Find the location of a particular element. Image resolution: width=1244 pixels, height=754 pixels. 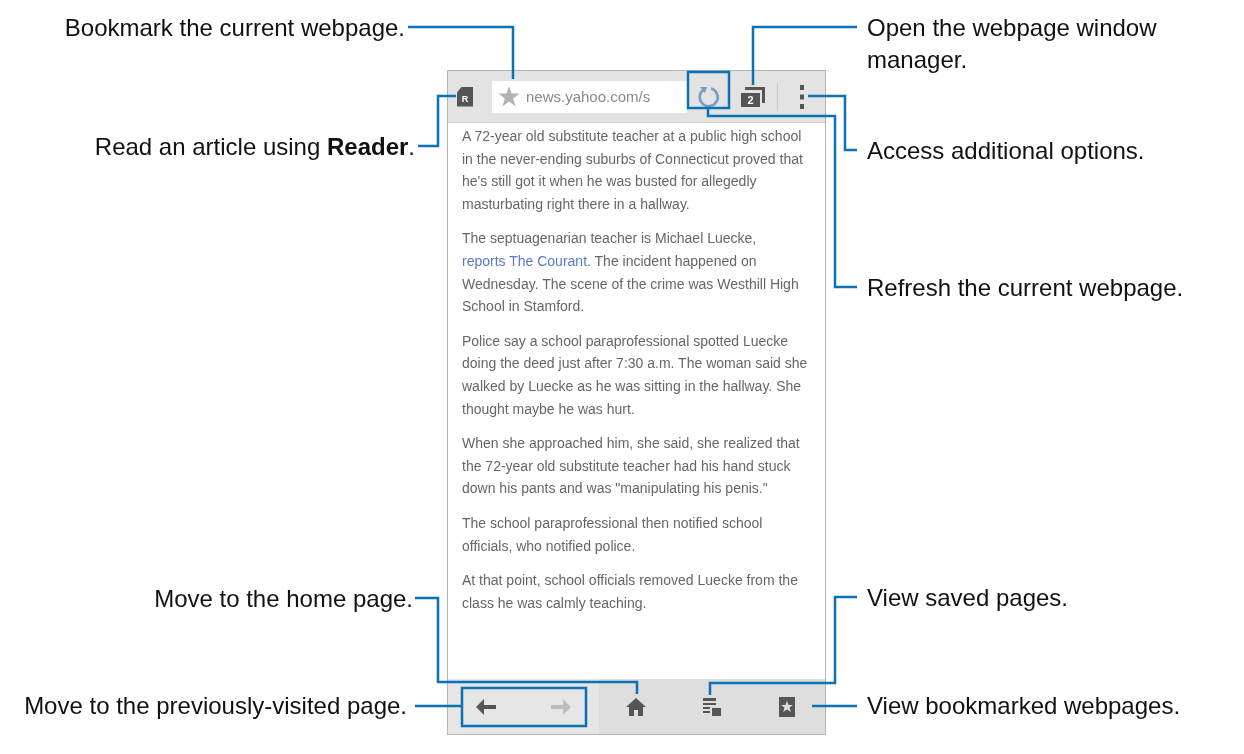

back-arrow-icon is located at coordinates (485, 706).